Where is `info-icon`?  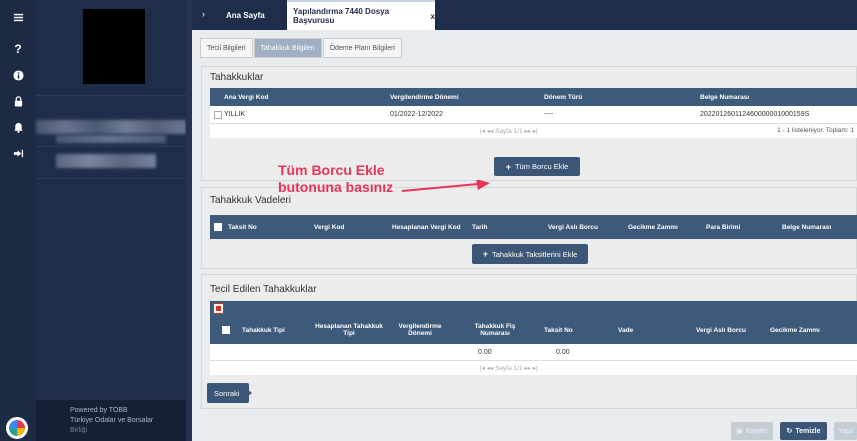
info-icon is located at coordinates (18, 75).